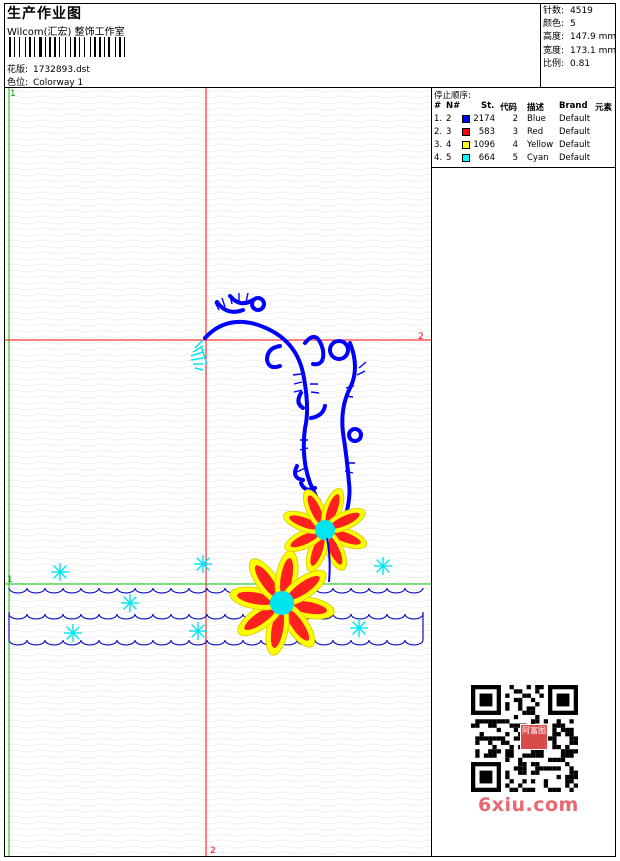 Image resolution: width=620 pixels, height=861 pixels. What do you see at coordinates (515, 158) in the screenshot?
I see `stop-cell-code: 5` at bounding box center [515, 158].